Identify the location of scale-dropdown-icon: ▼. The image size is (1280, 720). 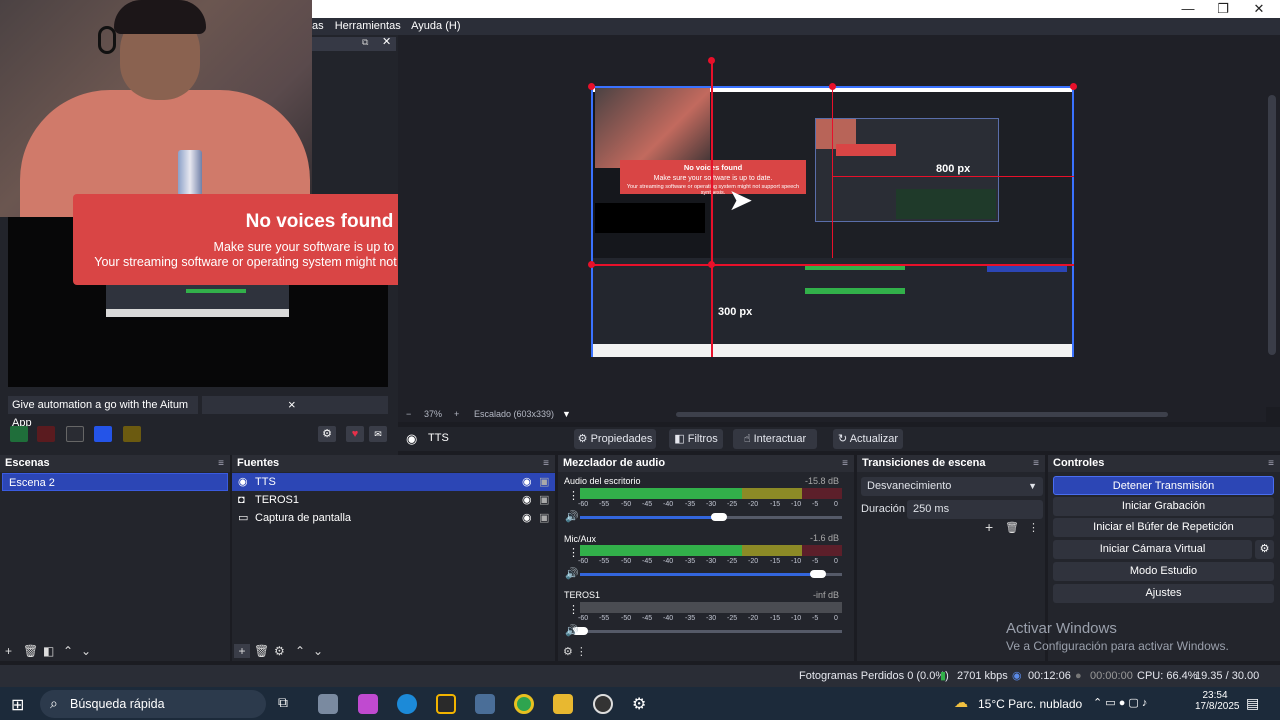
(566, 414).